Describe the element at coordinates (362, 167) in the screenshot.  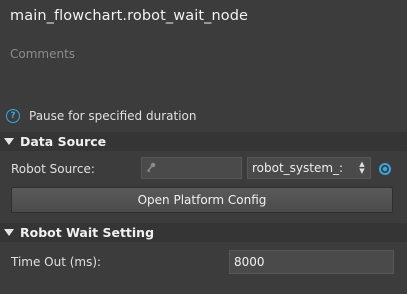
I see `updown-arrows-icon: ▲ ▼` at that location.